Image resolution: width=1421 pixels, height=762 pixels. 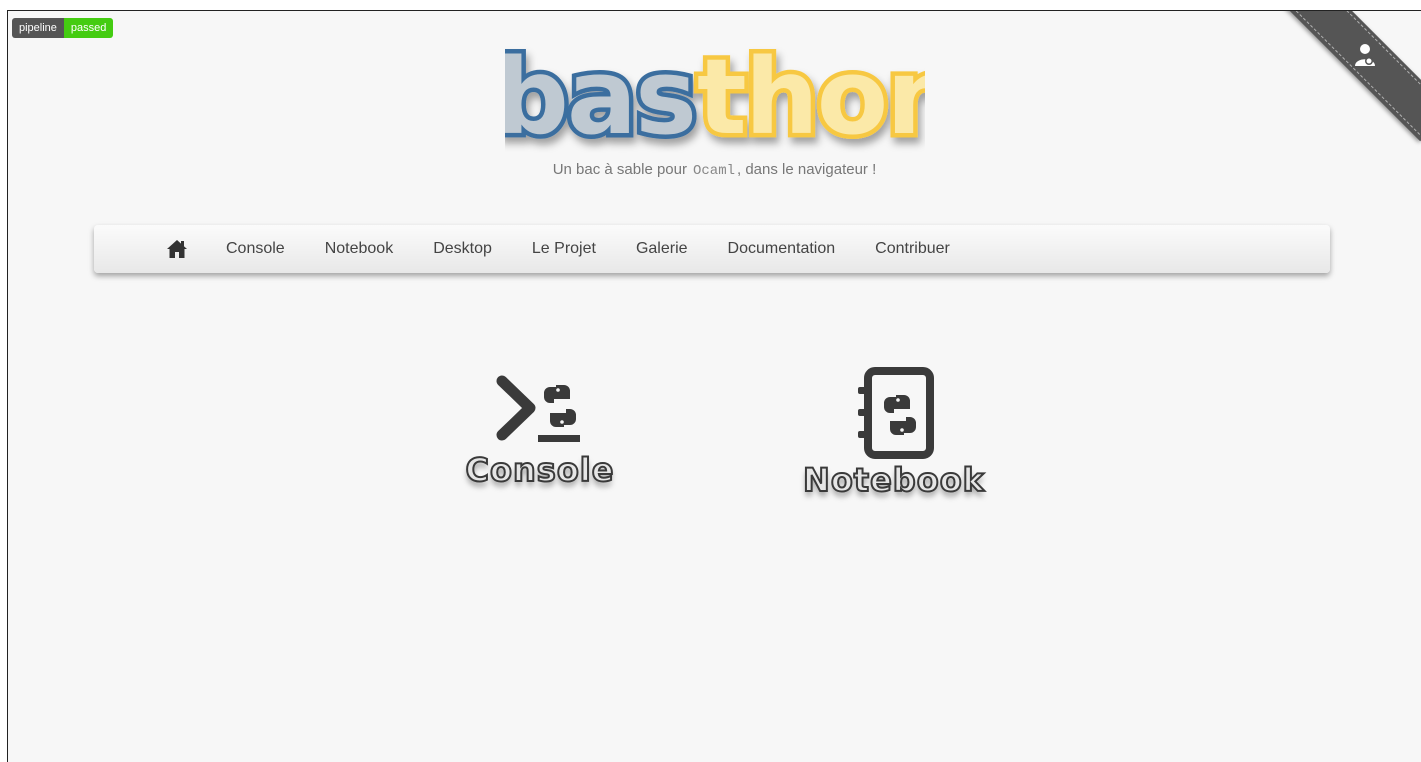 I want to click on notebook-card: Notebook, so click(x=894, y=432).